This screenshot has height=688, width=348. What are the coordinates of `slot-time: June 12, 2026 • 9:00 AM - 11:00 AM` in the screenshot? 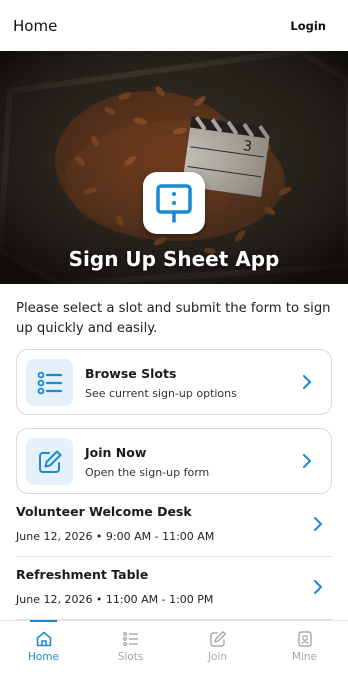 It's located at (115, 536).